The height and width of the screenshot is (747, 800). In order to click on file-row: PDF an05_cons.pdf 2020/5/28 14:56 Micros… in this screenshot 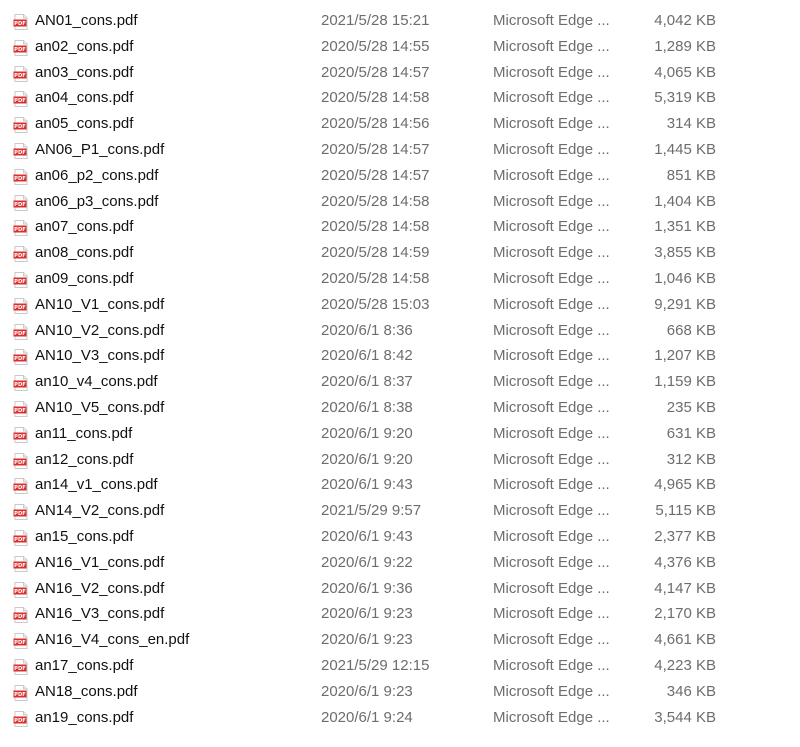, I will do `click(400, 124)`.